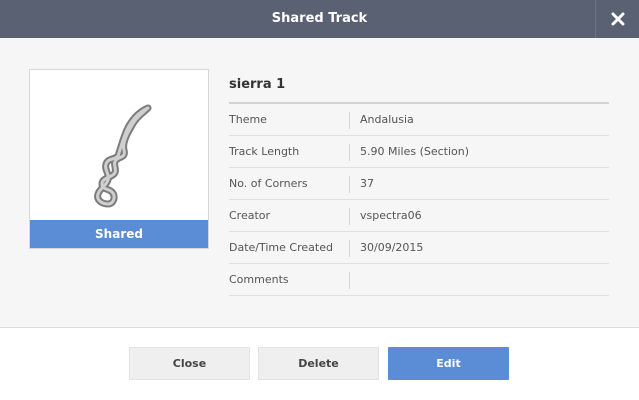  What do you see at coordinates (268, 183) in the screenshot?
I see `detail-label: No. of Corners` at bounding box center [268, 183].